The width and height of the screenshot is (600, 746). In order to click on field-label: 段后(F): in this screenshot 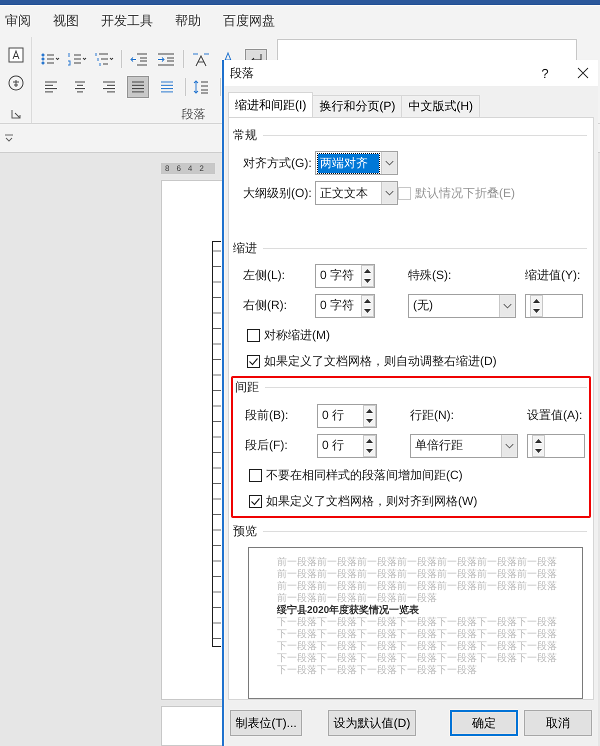, I will do `click(267, 445)`.